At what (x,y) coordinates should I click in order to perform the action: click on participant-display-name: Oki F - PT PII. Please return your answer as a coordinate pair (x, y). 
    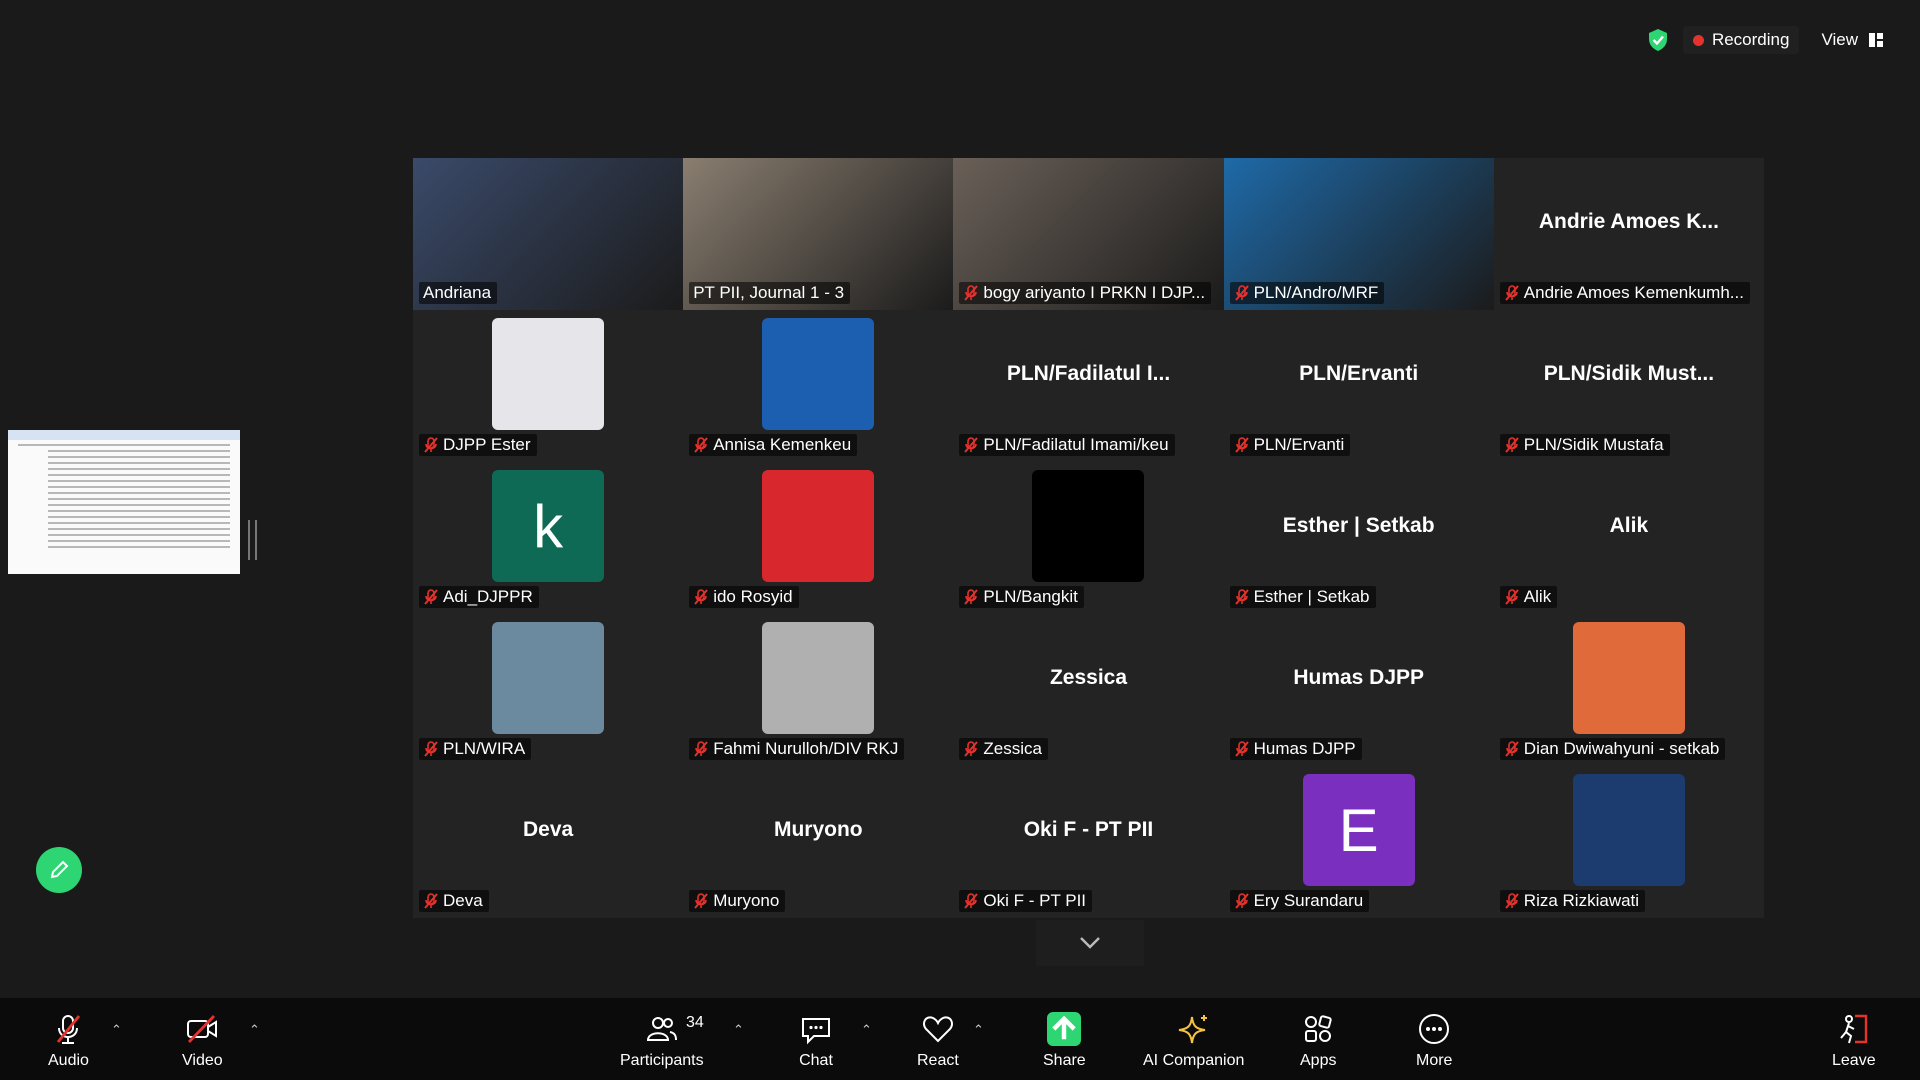
    Looking at the image, I should click on (1088, 829).